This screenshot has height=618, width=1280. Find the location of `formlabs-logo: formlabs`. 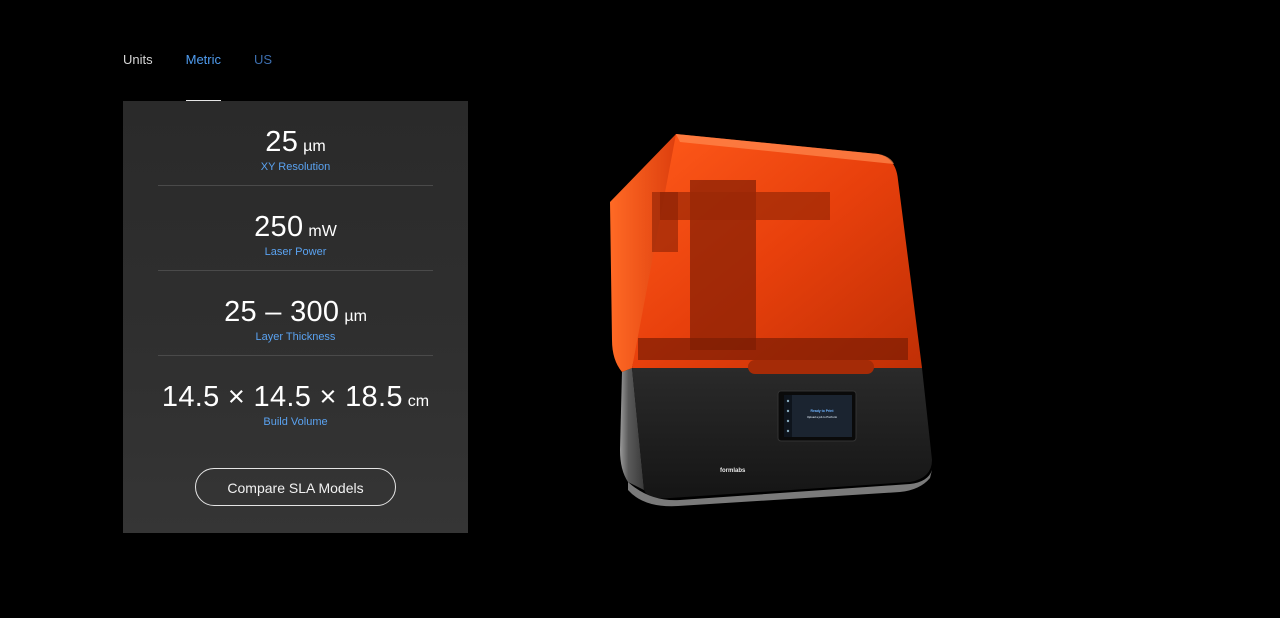

formlabs-logo: formlabs is located at coordinates (733, 471).